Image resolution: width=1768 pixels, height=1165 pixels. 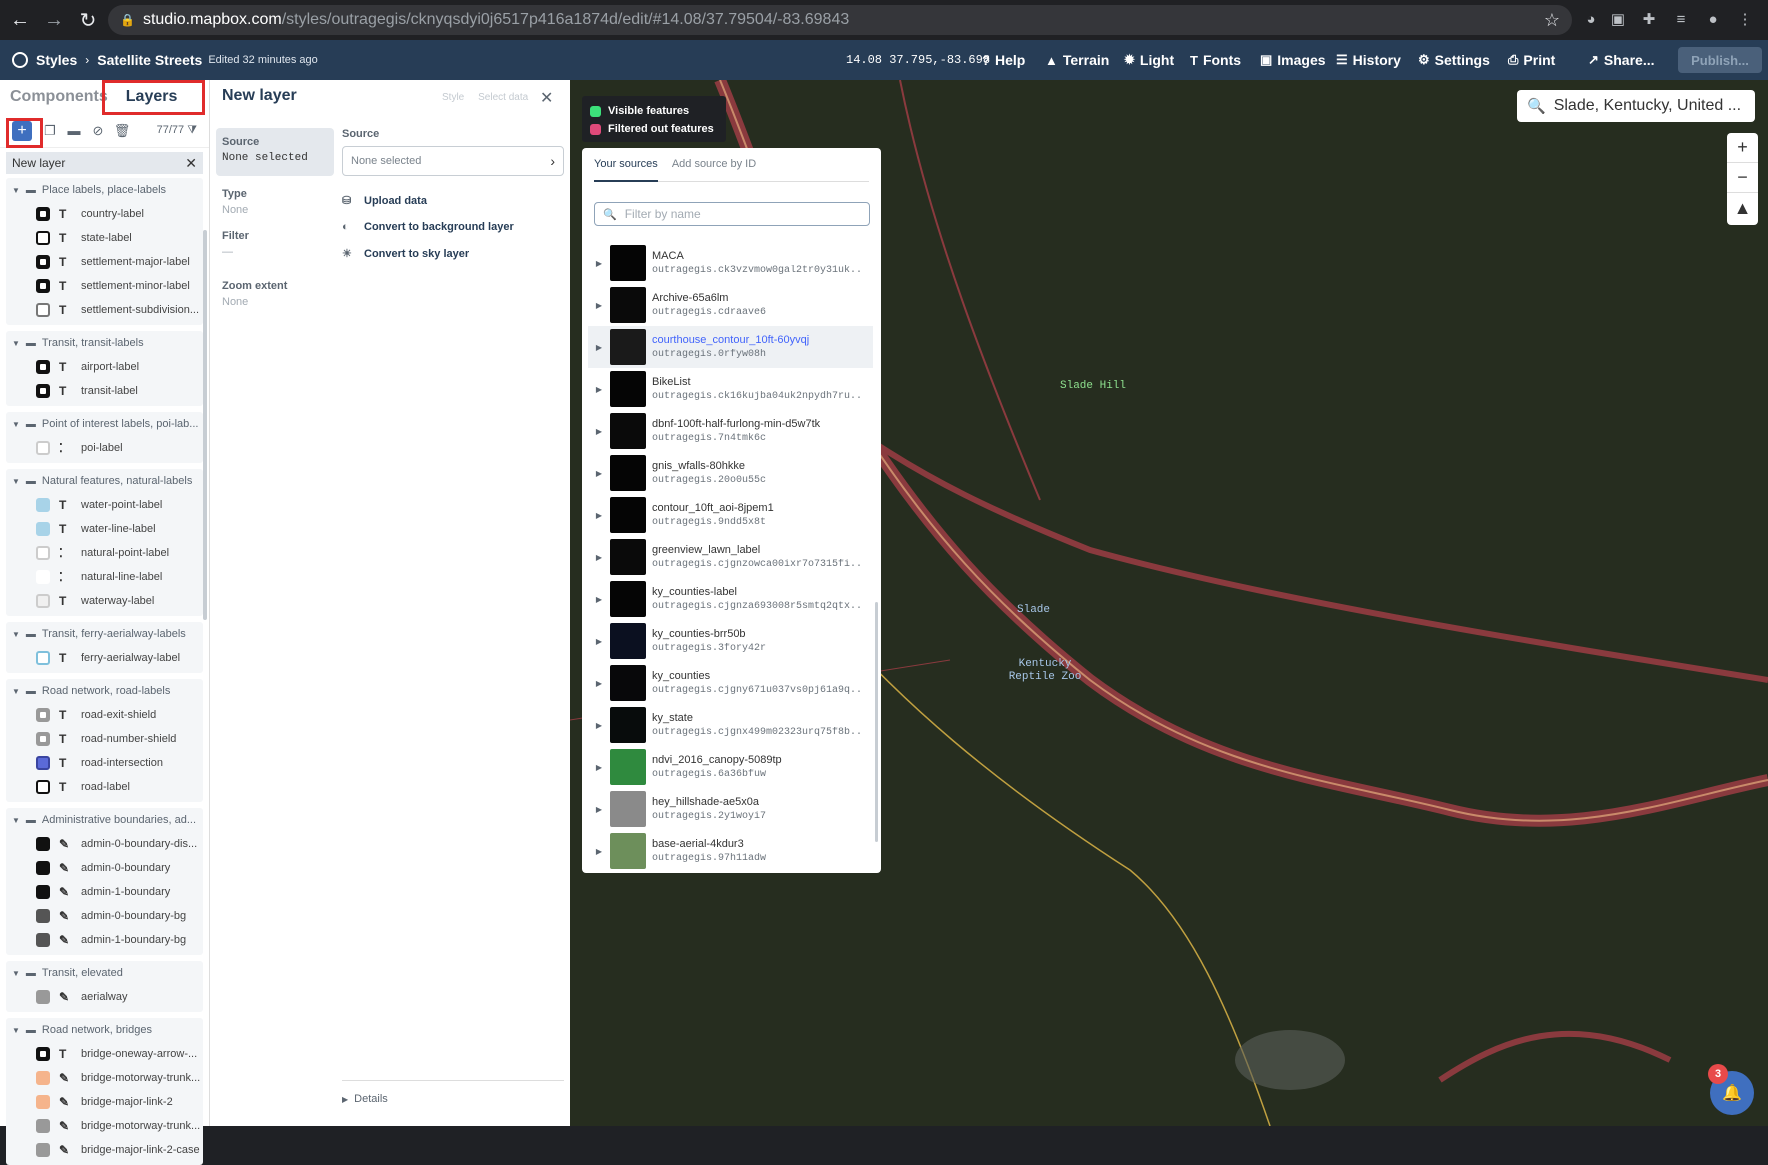 I want to click on history-menu: ☰ History, so click(x=1368, y=60).